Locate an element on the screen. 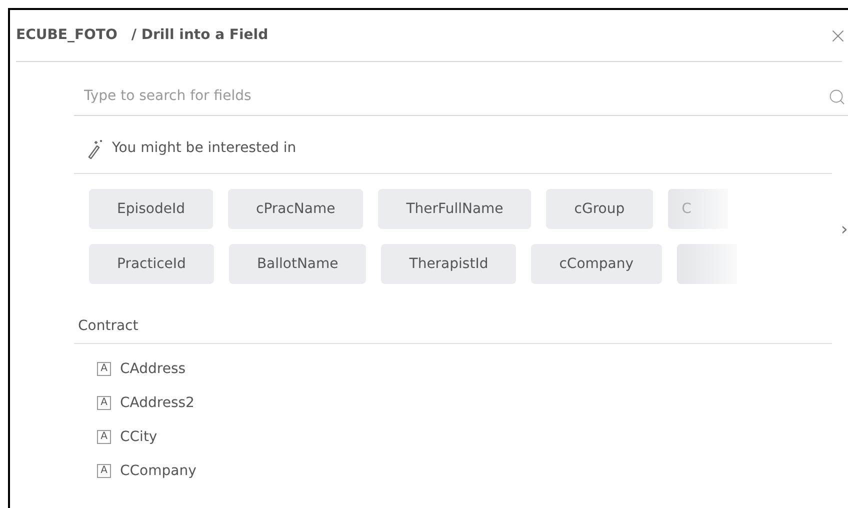 The image size is (848, 508). field-chip: cCompany is located at coordinates (596, 264).